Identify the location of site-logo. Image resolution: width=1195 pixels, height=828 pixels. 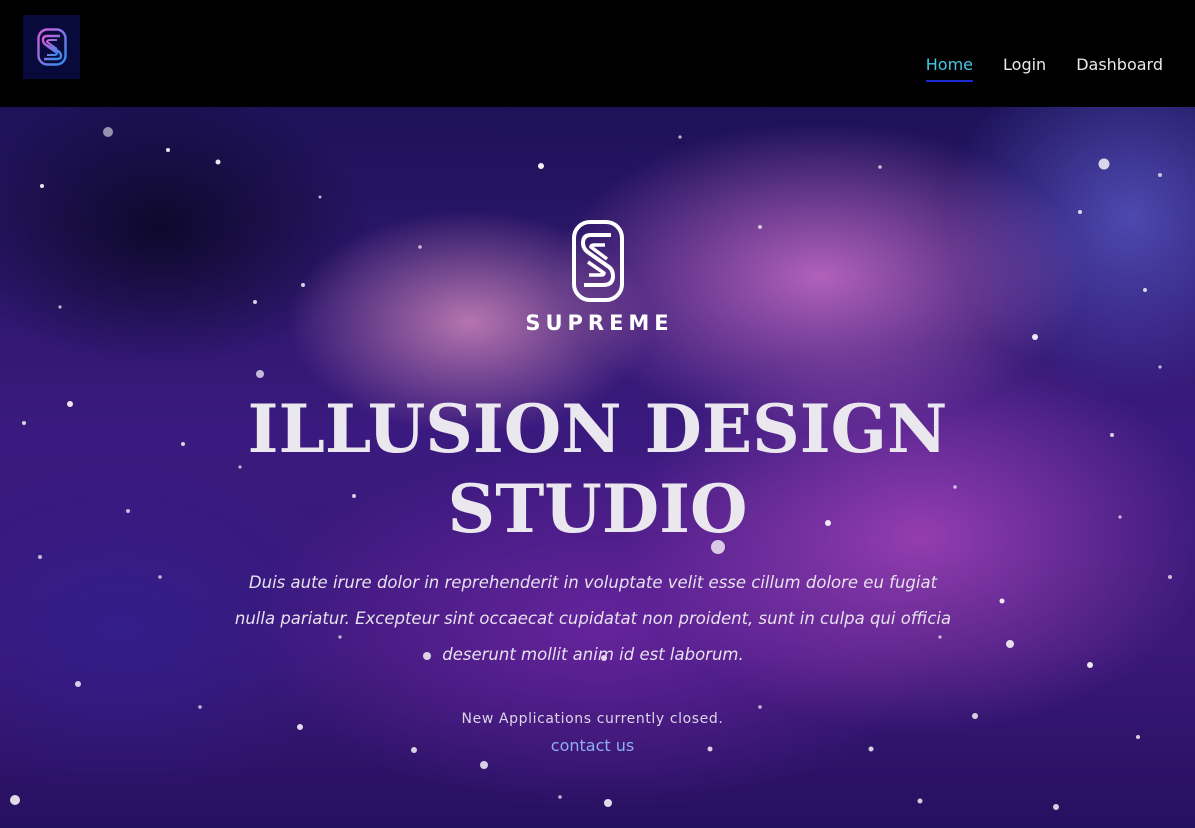
(51, 47).